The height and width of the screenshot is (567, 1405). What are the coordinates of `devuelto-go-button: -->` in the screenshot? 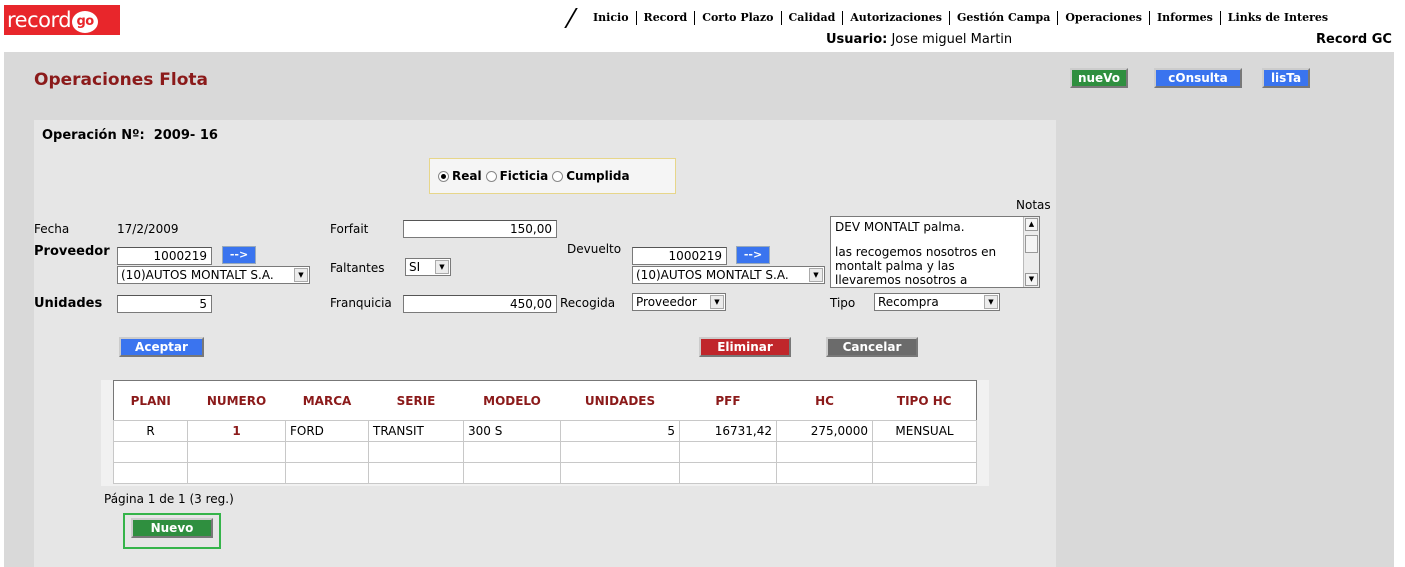 It's located at (753, 255).